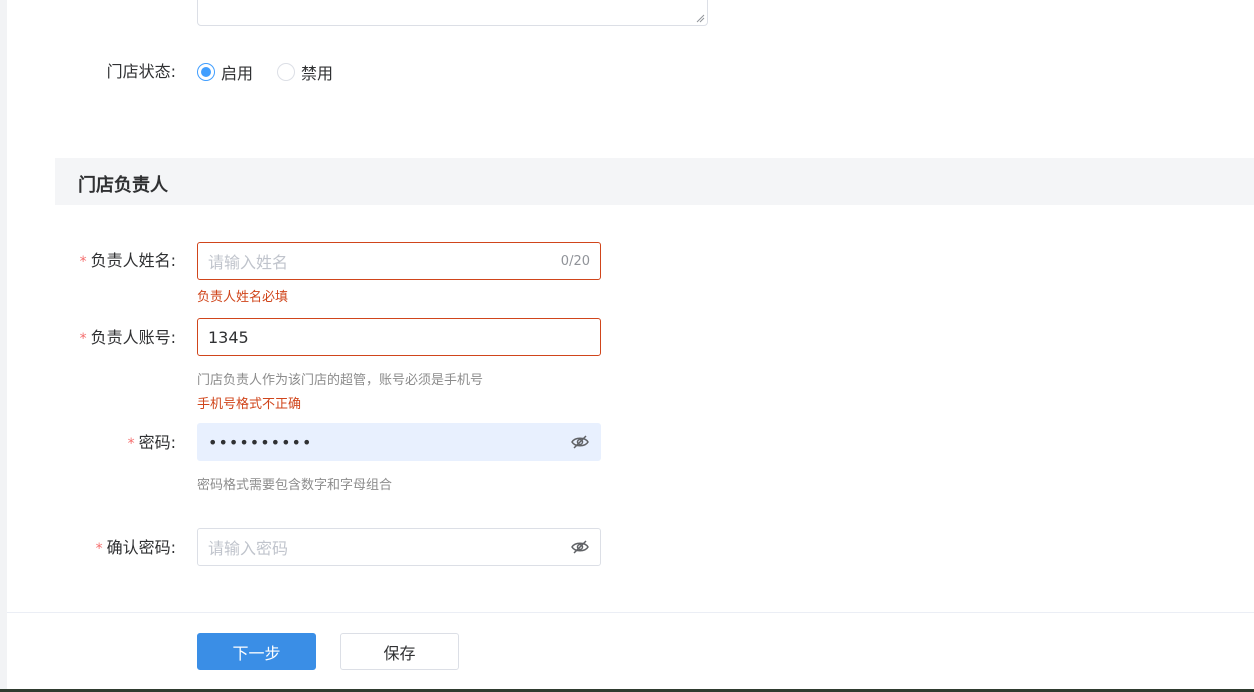  Describe the element at coordinates (399, 442) in the screenshot. I see `password-input: ••••••••••` at that location.